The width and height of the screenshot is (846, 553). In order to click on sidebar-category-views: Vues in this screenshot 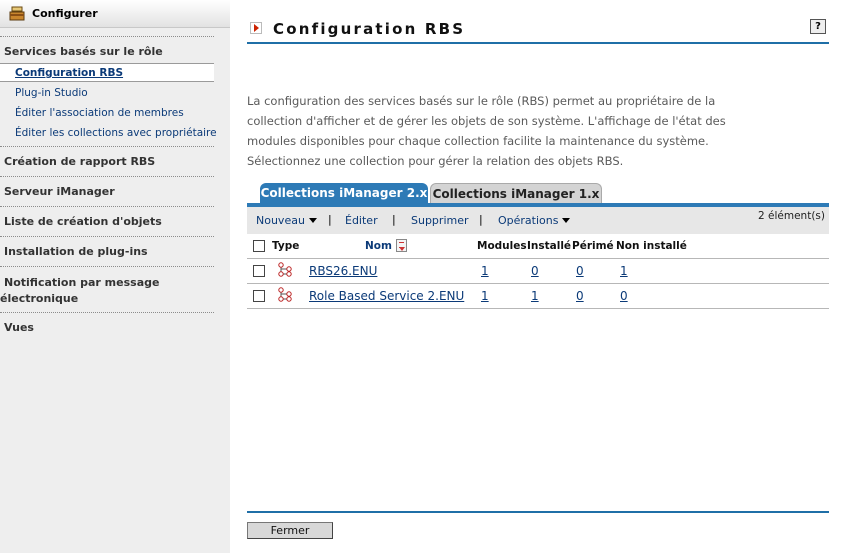, I will do `click(19, 327)`.